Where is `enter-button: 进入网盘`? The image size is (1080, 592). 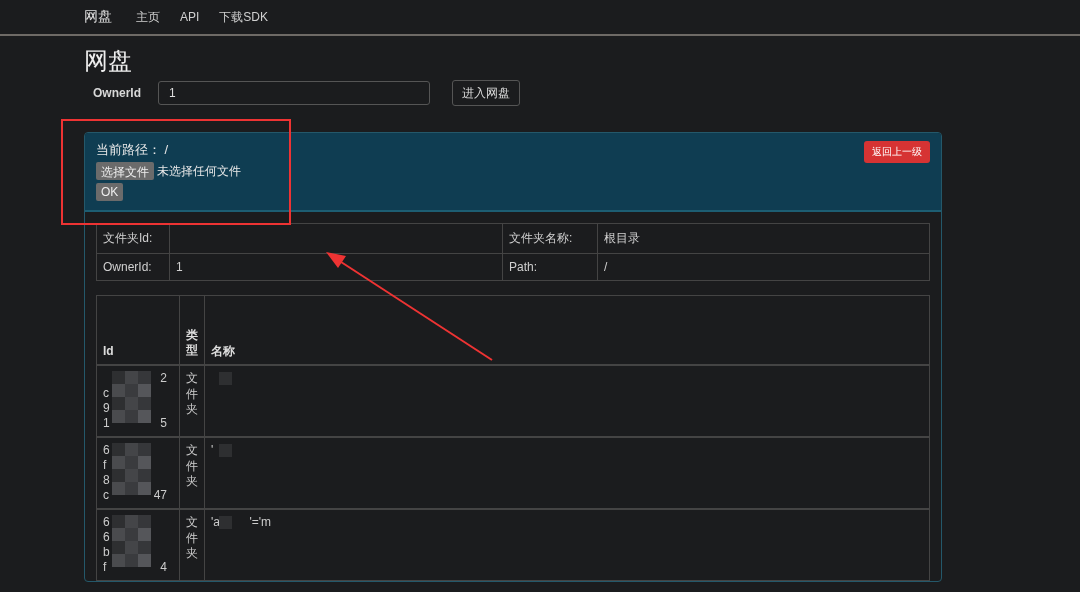 enter-button: 进入网盘 is located at coordinates (486, 93).